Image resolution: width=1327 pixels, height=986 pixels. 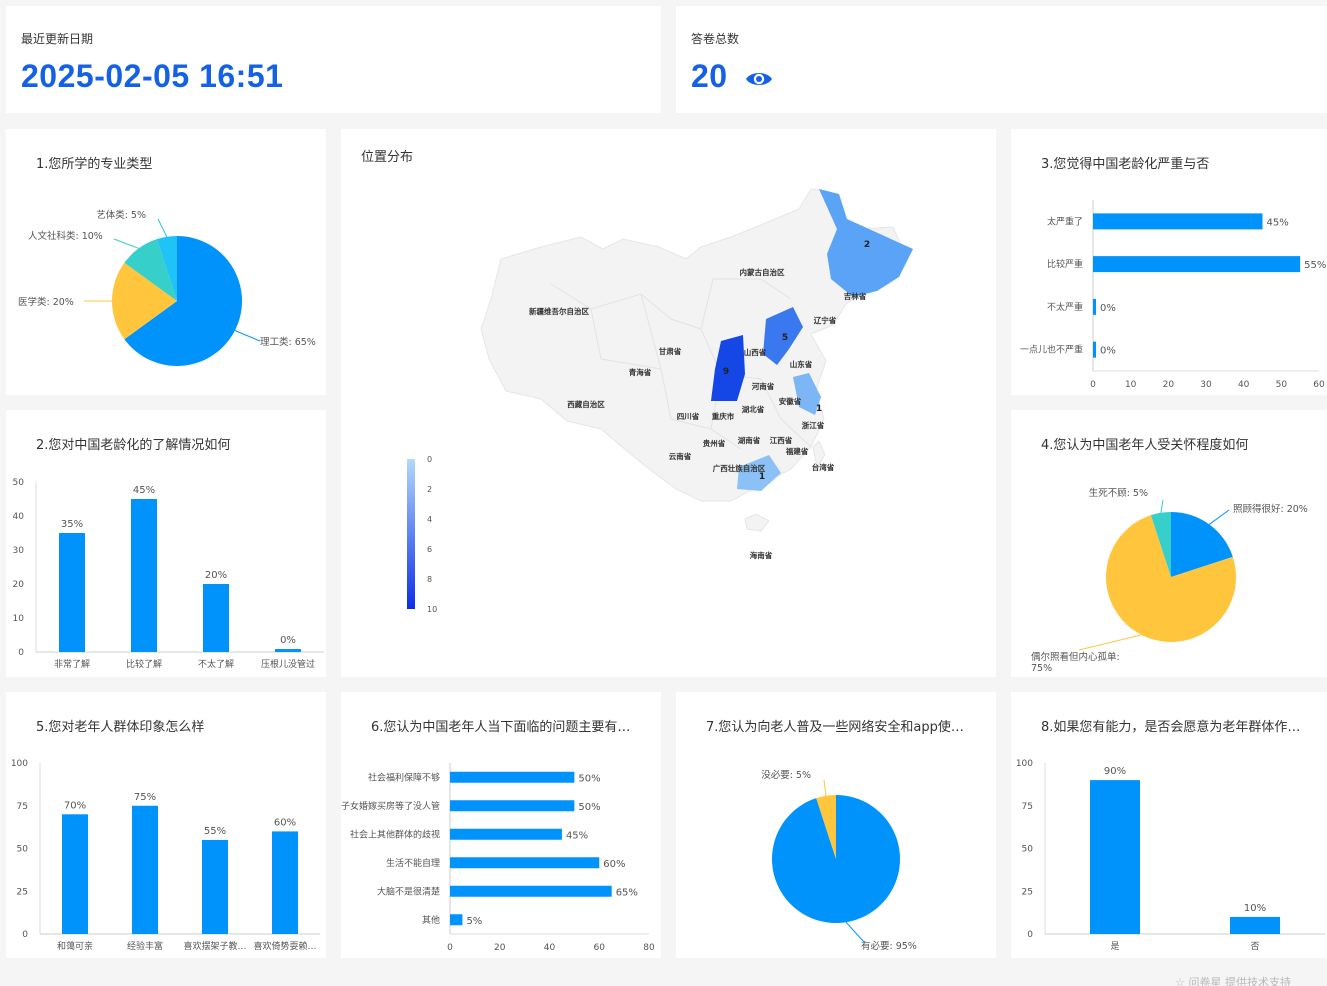 What do you see at coordinates (500, 948) in the screenshot?
I see `x-tick-label: 20` at bounding box center [500, 948].